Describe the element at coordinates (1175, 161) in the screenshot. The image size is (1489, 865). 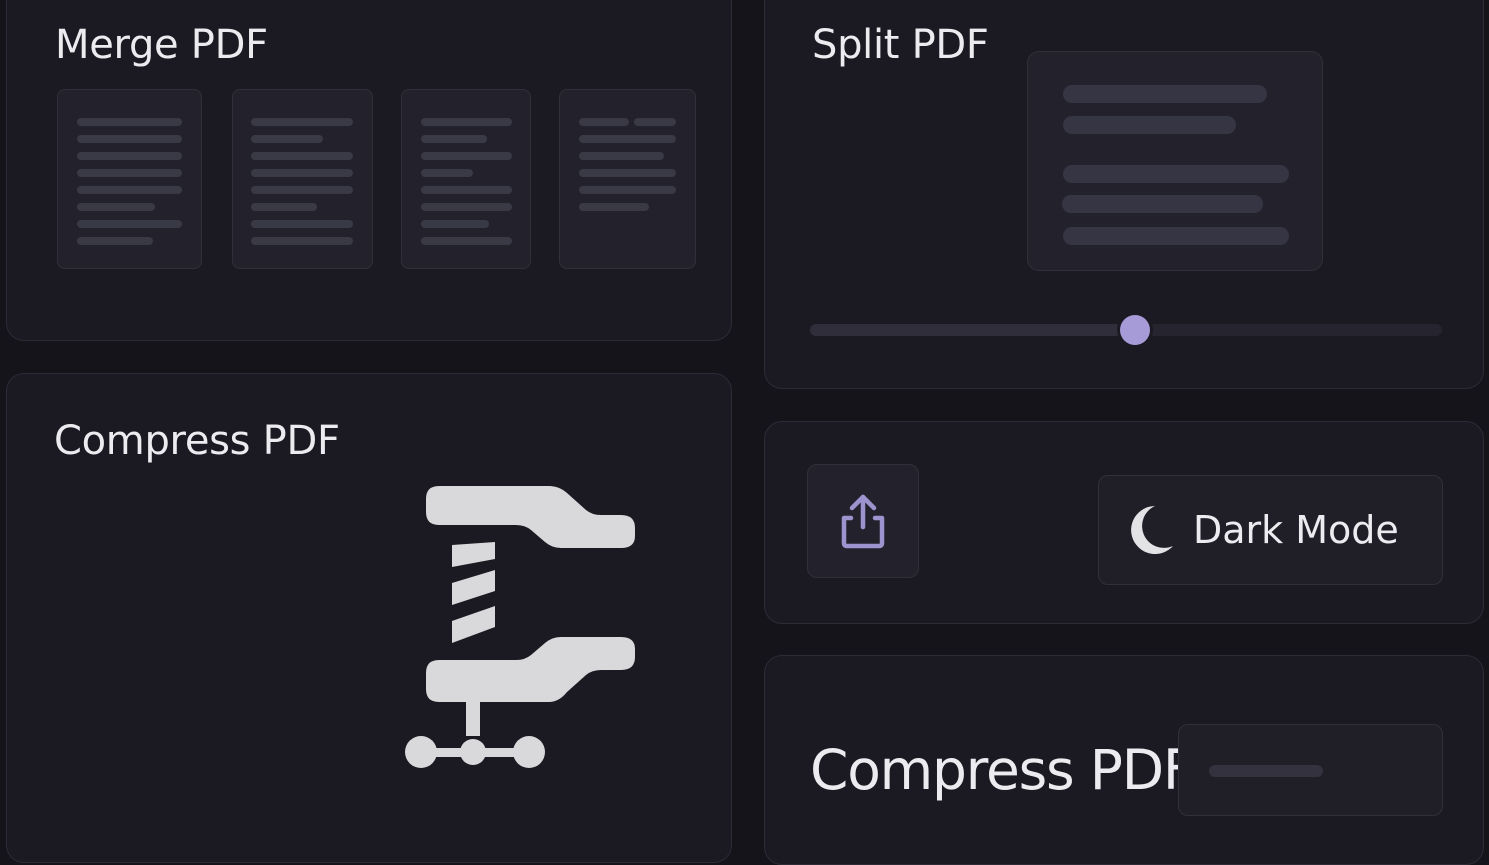
I see `split-page-preview` at that location.